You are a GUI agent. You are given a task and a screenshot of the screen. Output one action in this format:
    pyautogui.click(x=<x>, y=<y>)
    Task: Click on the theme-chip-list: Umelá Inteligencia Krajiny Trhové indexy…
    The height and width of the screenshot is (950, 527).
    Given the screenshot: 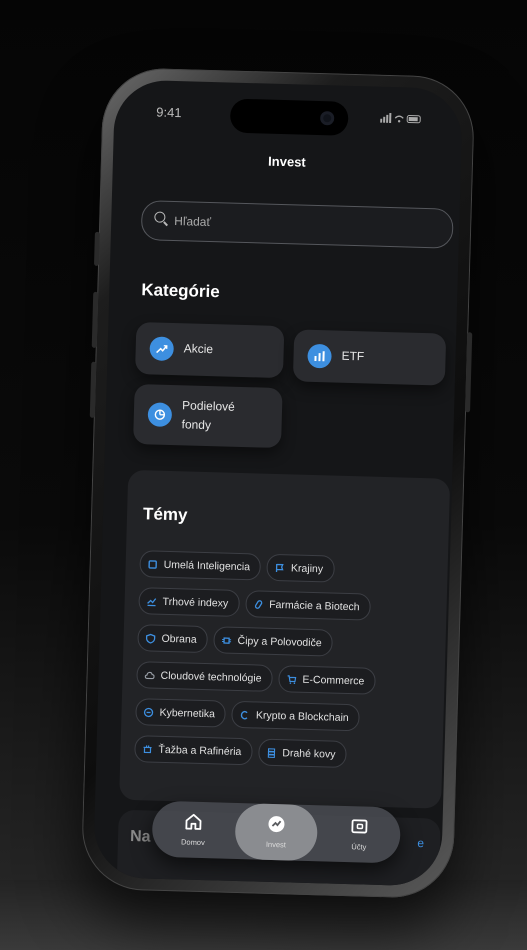 What is the action you would take?
    pyautogui.click(x=287, y=660)
    